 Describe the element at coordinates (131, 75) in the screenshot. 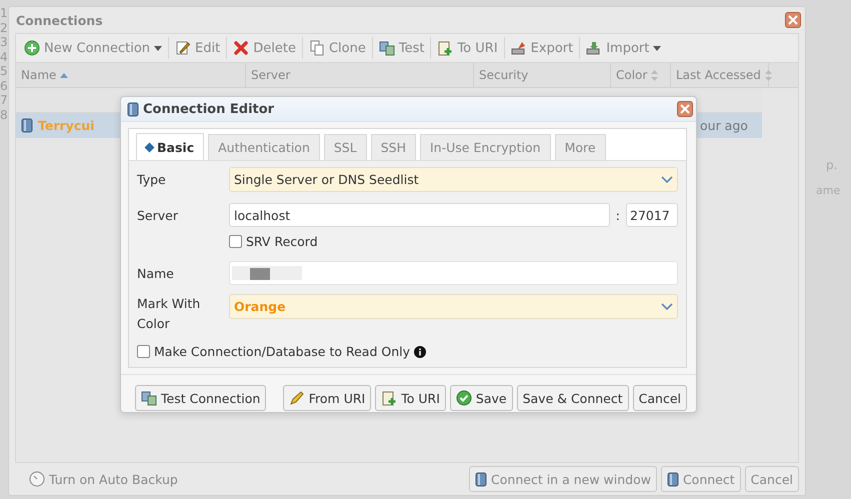

I see `column-header: Name` at that location.